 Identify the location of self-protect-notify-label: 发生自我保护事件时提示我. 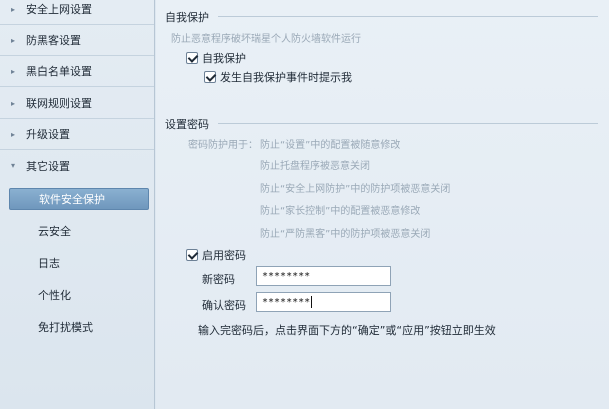
(286, 77).